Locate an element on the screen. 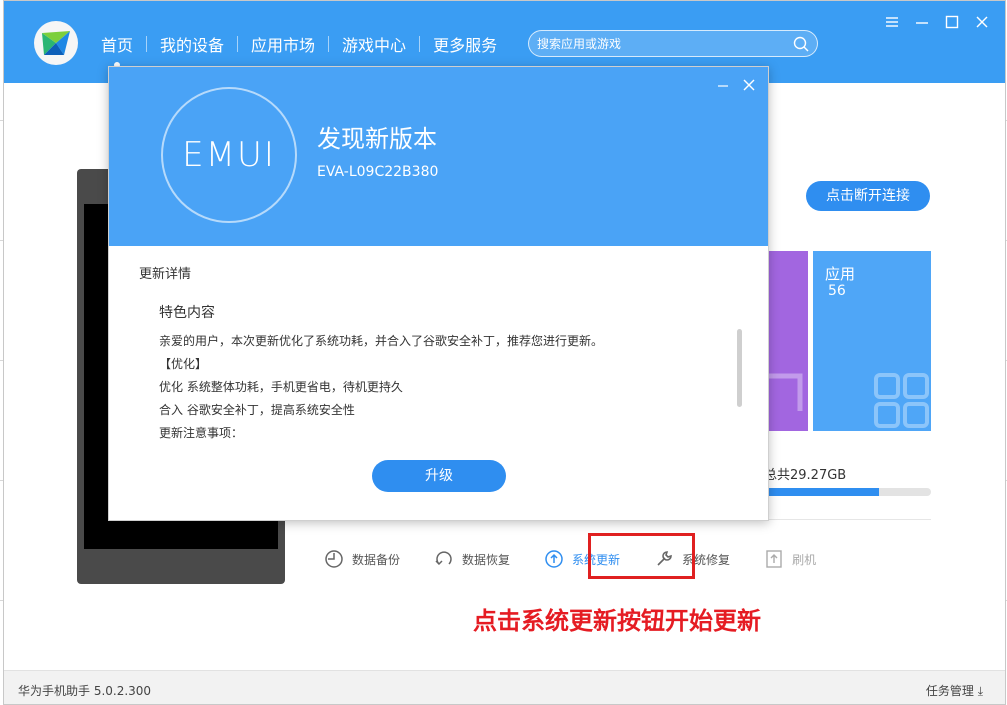  app-logo-icon is located at coordinates (56, 43).